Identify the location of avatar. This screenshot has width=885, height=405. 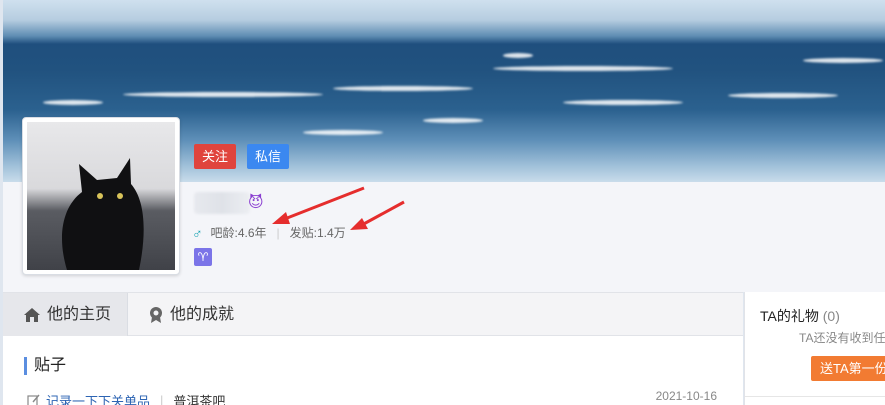
(101, 196).